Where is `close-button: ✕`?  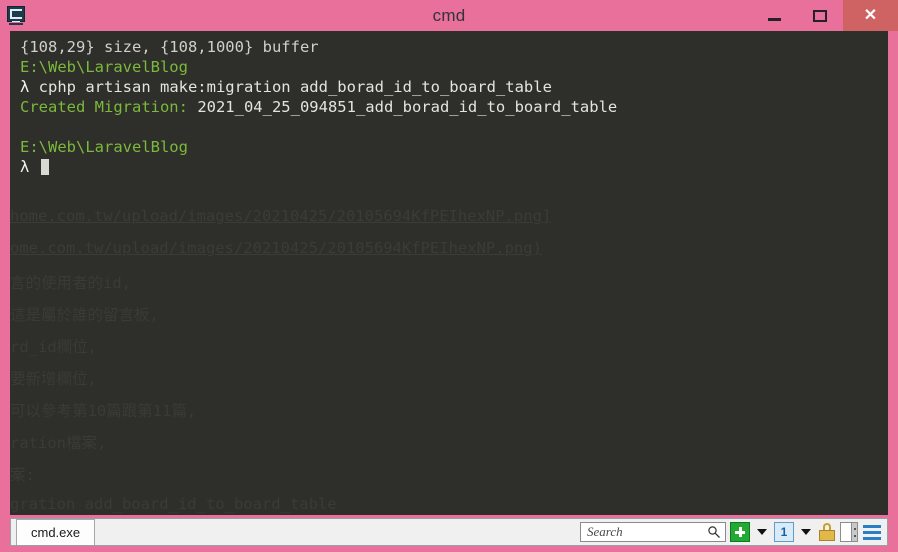
close-button: ✕ is located at coordinates (870, 15).